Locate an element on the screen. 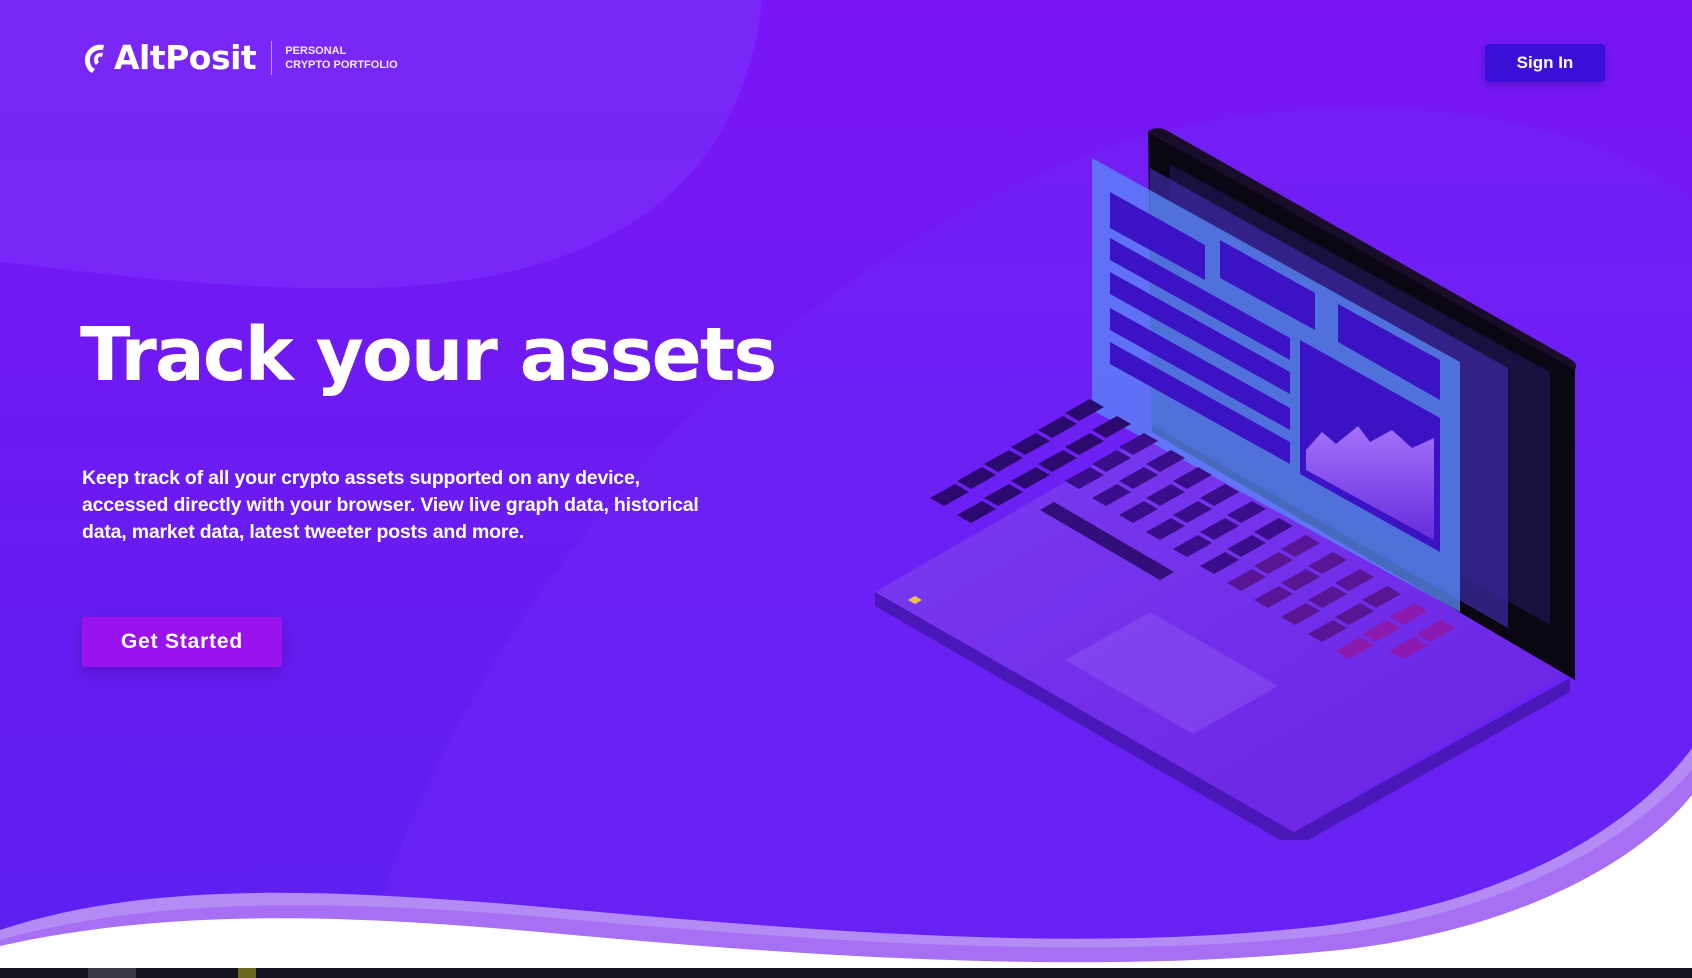 The height and width of the screenshot is (978, 1692). logo-divider is located at coordinates (272, 58).